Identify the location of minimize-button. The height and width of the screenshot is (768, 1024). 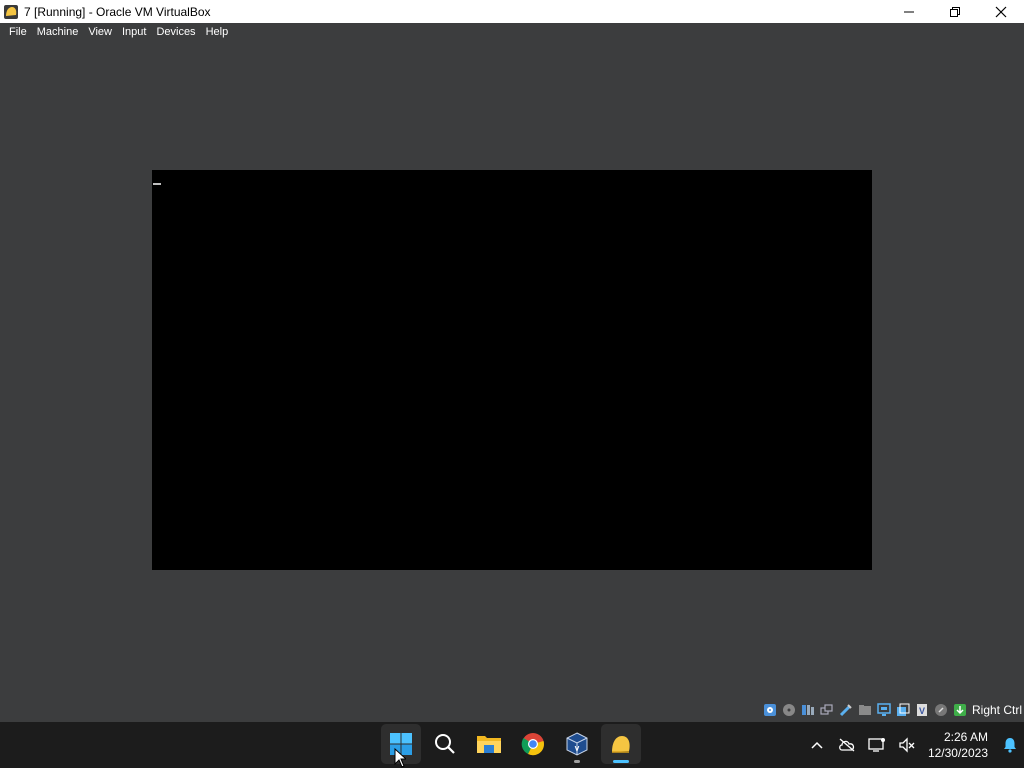
(909, 11).